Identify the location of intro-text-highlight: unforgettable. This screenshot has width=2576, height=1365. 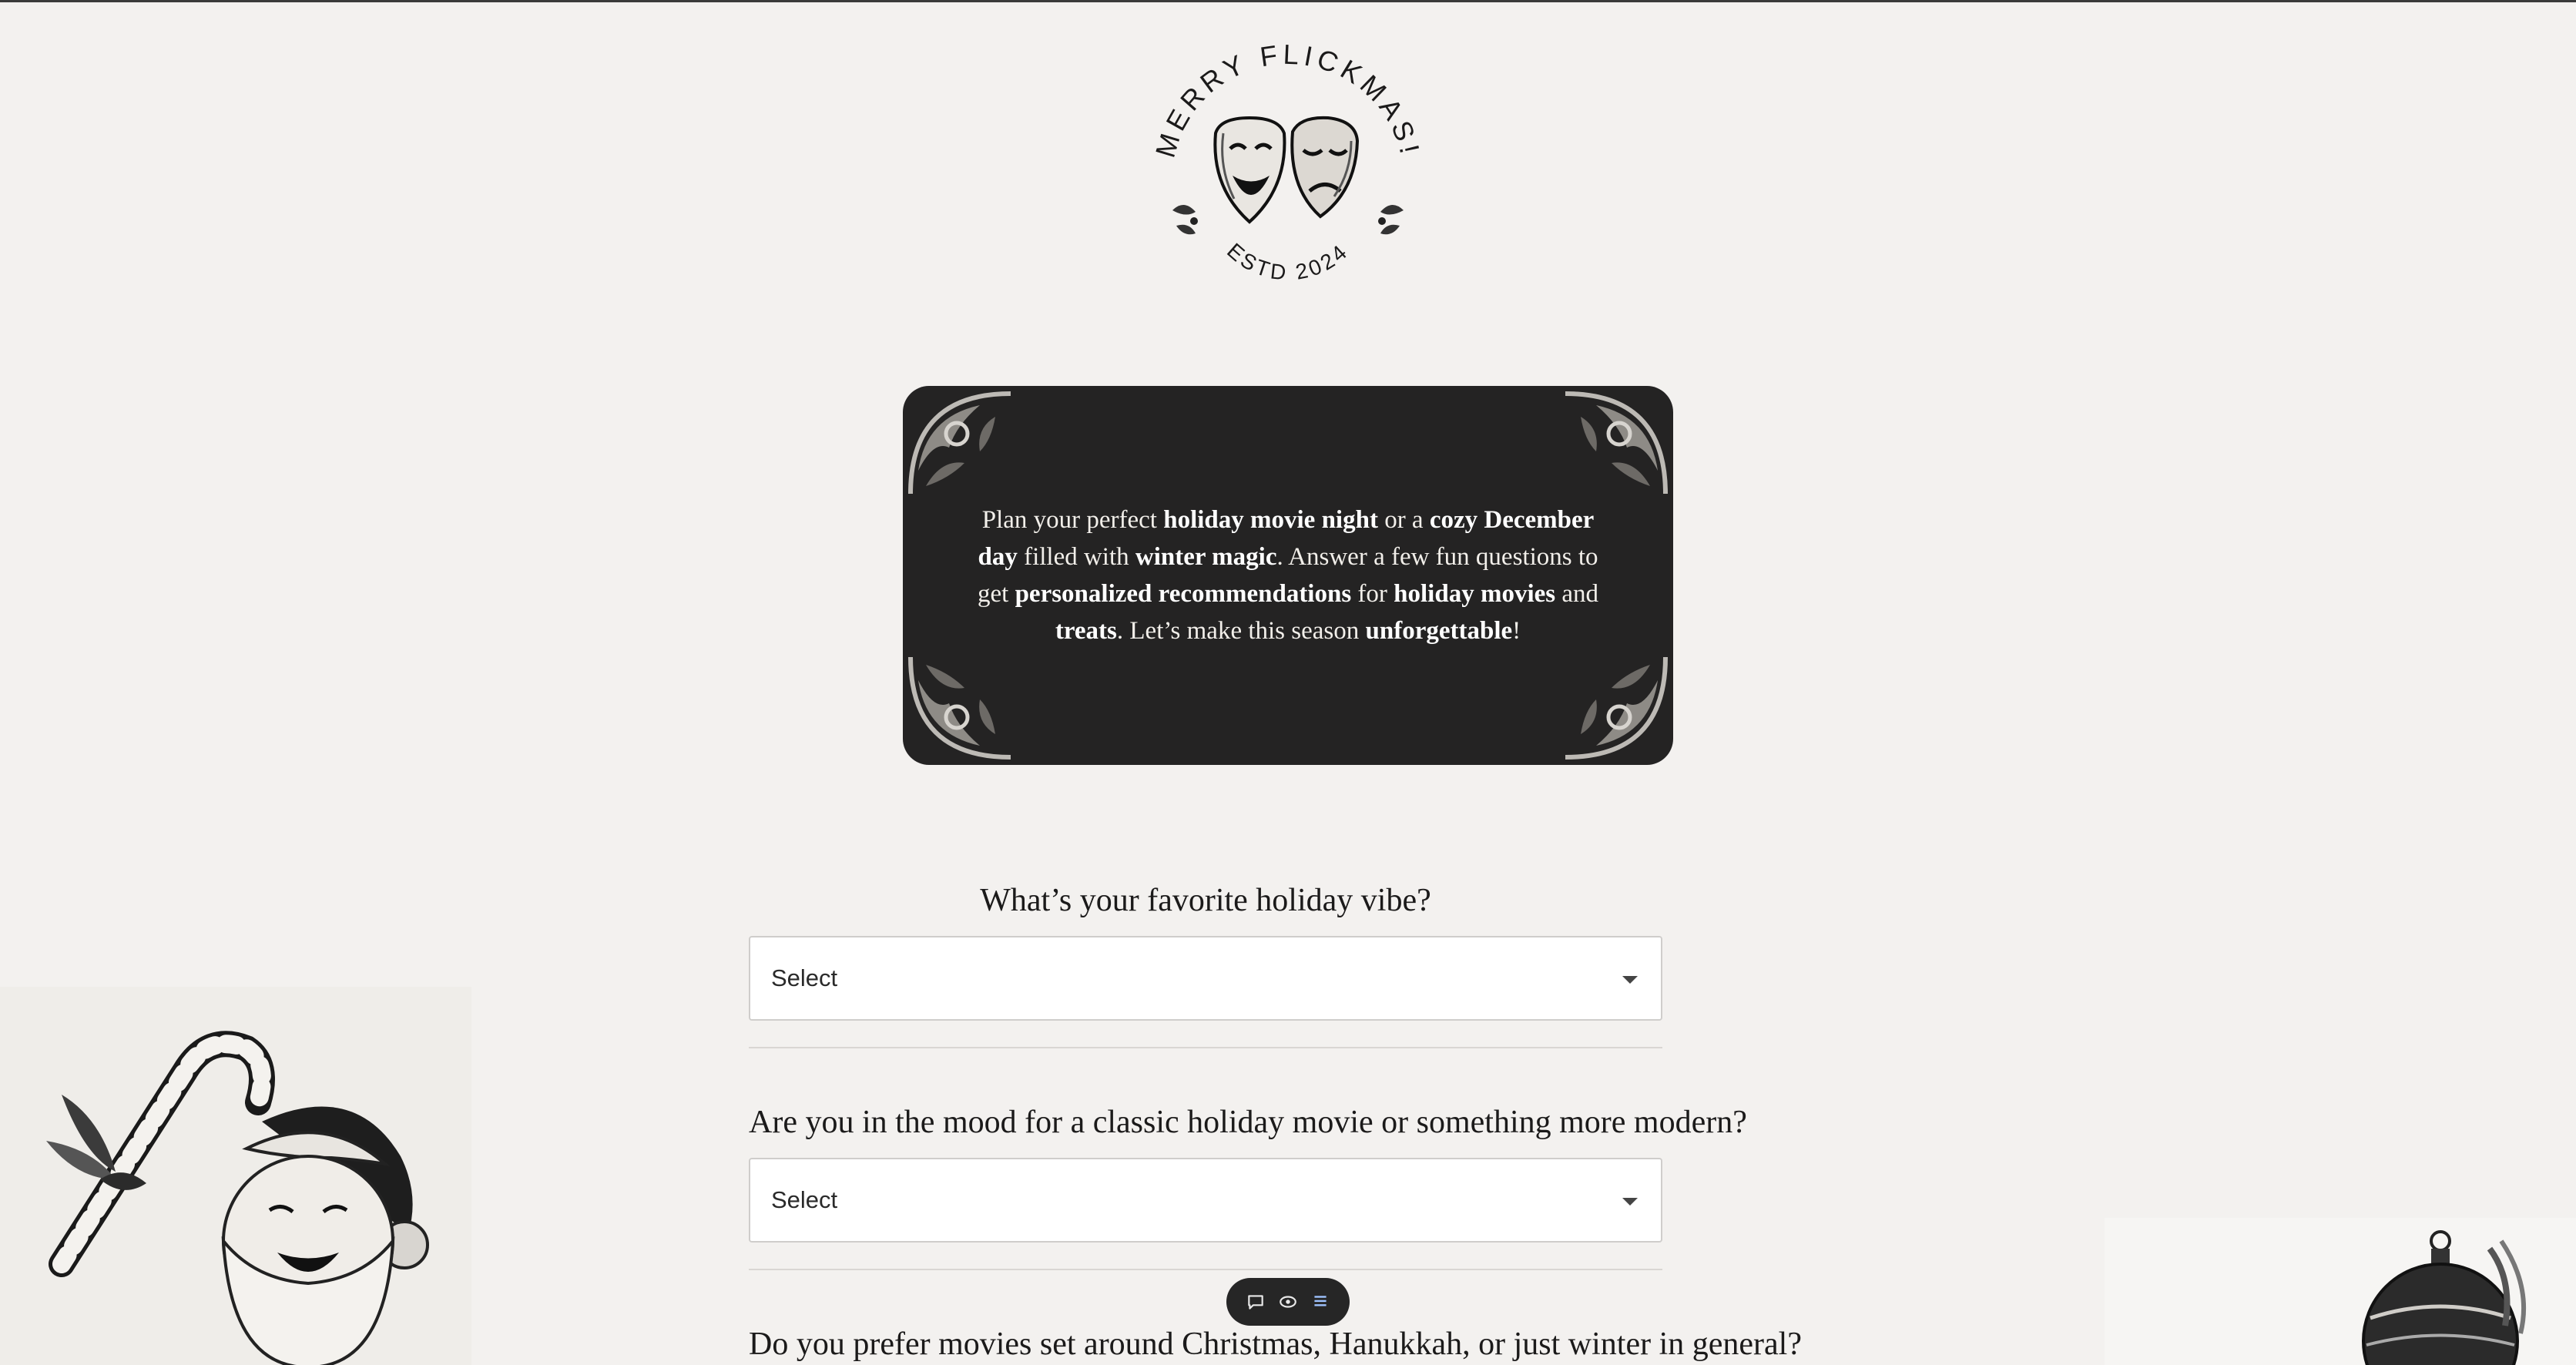
(1439, 631).